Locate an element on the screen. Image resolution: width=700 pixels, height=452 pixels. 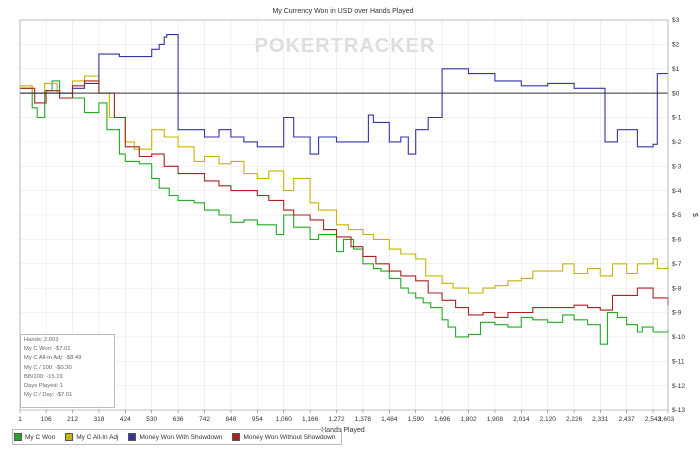
y-tick-label: $-13 is located at coordinates (678, 410).